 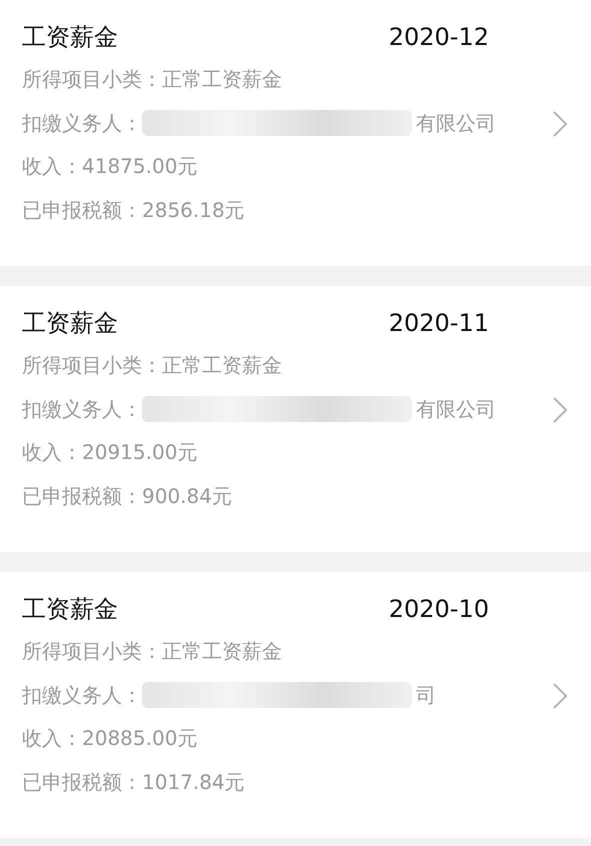 I want to click on record-period: 2020-10, so click(x=438, y=609).